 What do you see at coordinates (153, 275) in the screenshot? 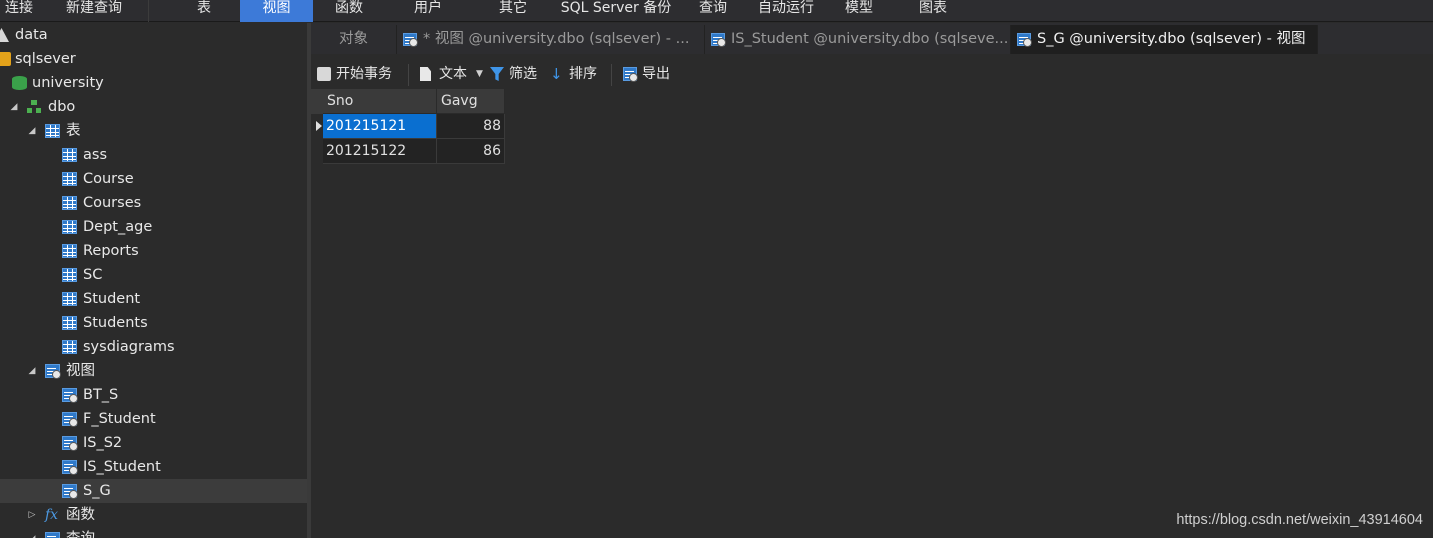
I see `tree-node-table-sc: SC` at bounding box center [153, 275].